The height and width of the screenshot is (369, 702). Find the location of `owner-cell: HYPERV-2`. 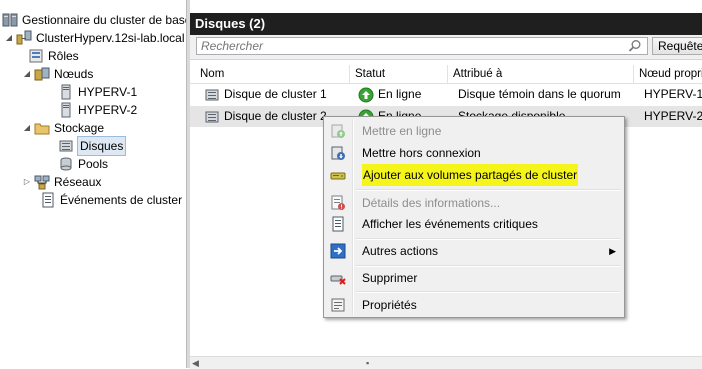

owner-cell: HYPERV-2 is located at coordinates (673, 116).